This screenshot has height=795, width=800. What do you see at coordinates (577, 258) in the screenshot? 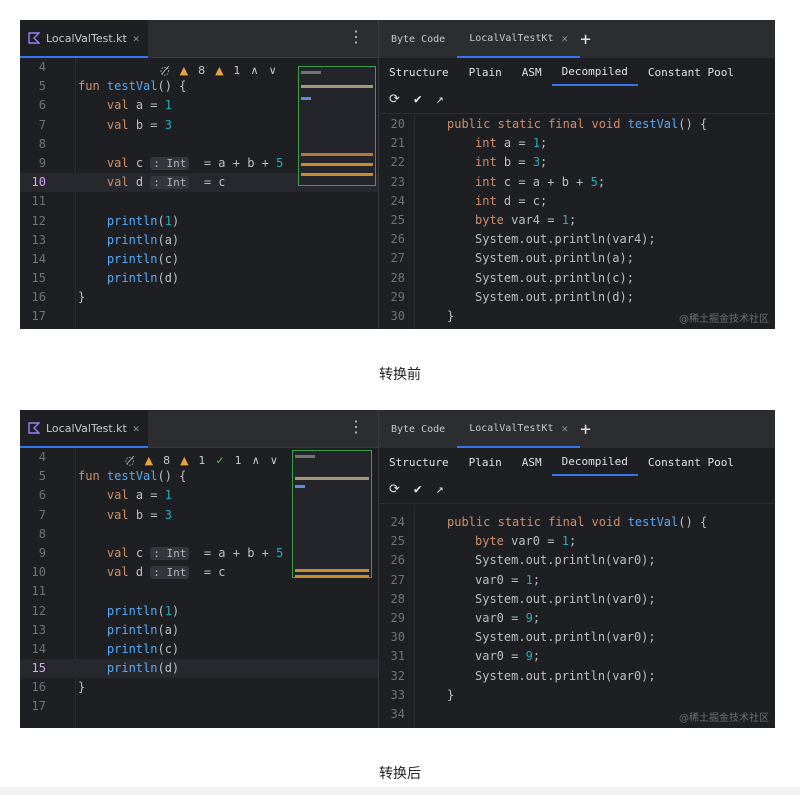
I see `decompiled-line: 27 System.out.println(a);` at bounding box center [577, 258].